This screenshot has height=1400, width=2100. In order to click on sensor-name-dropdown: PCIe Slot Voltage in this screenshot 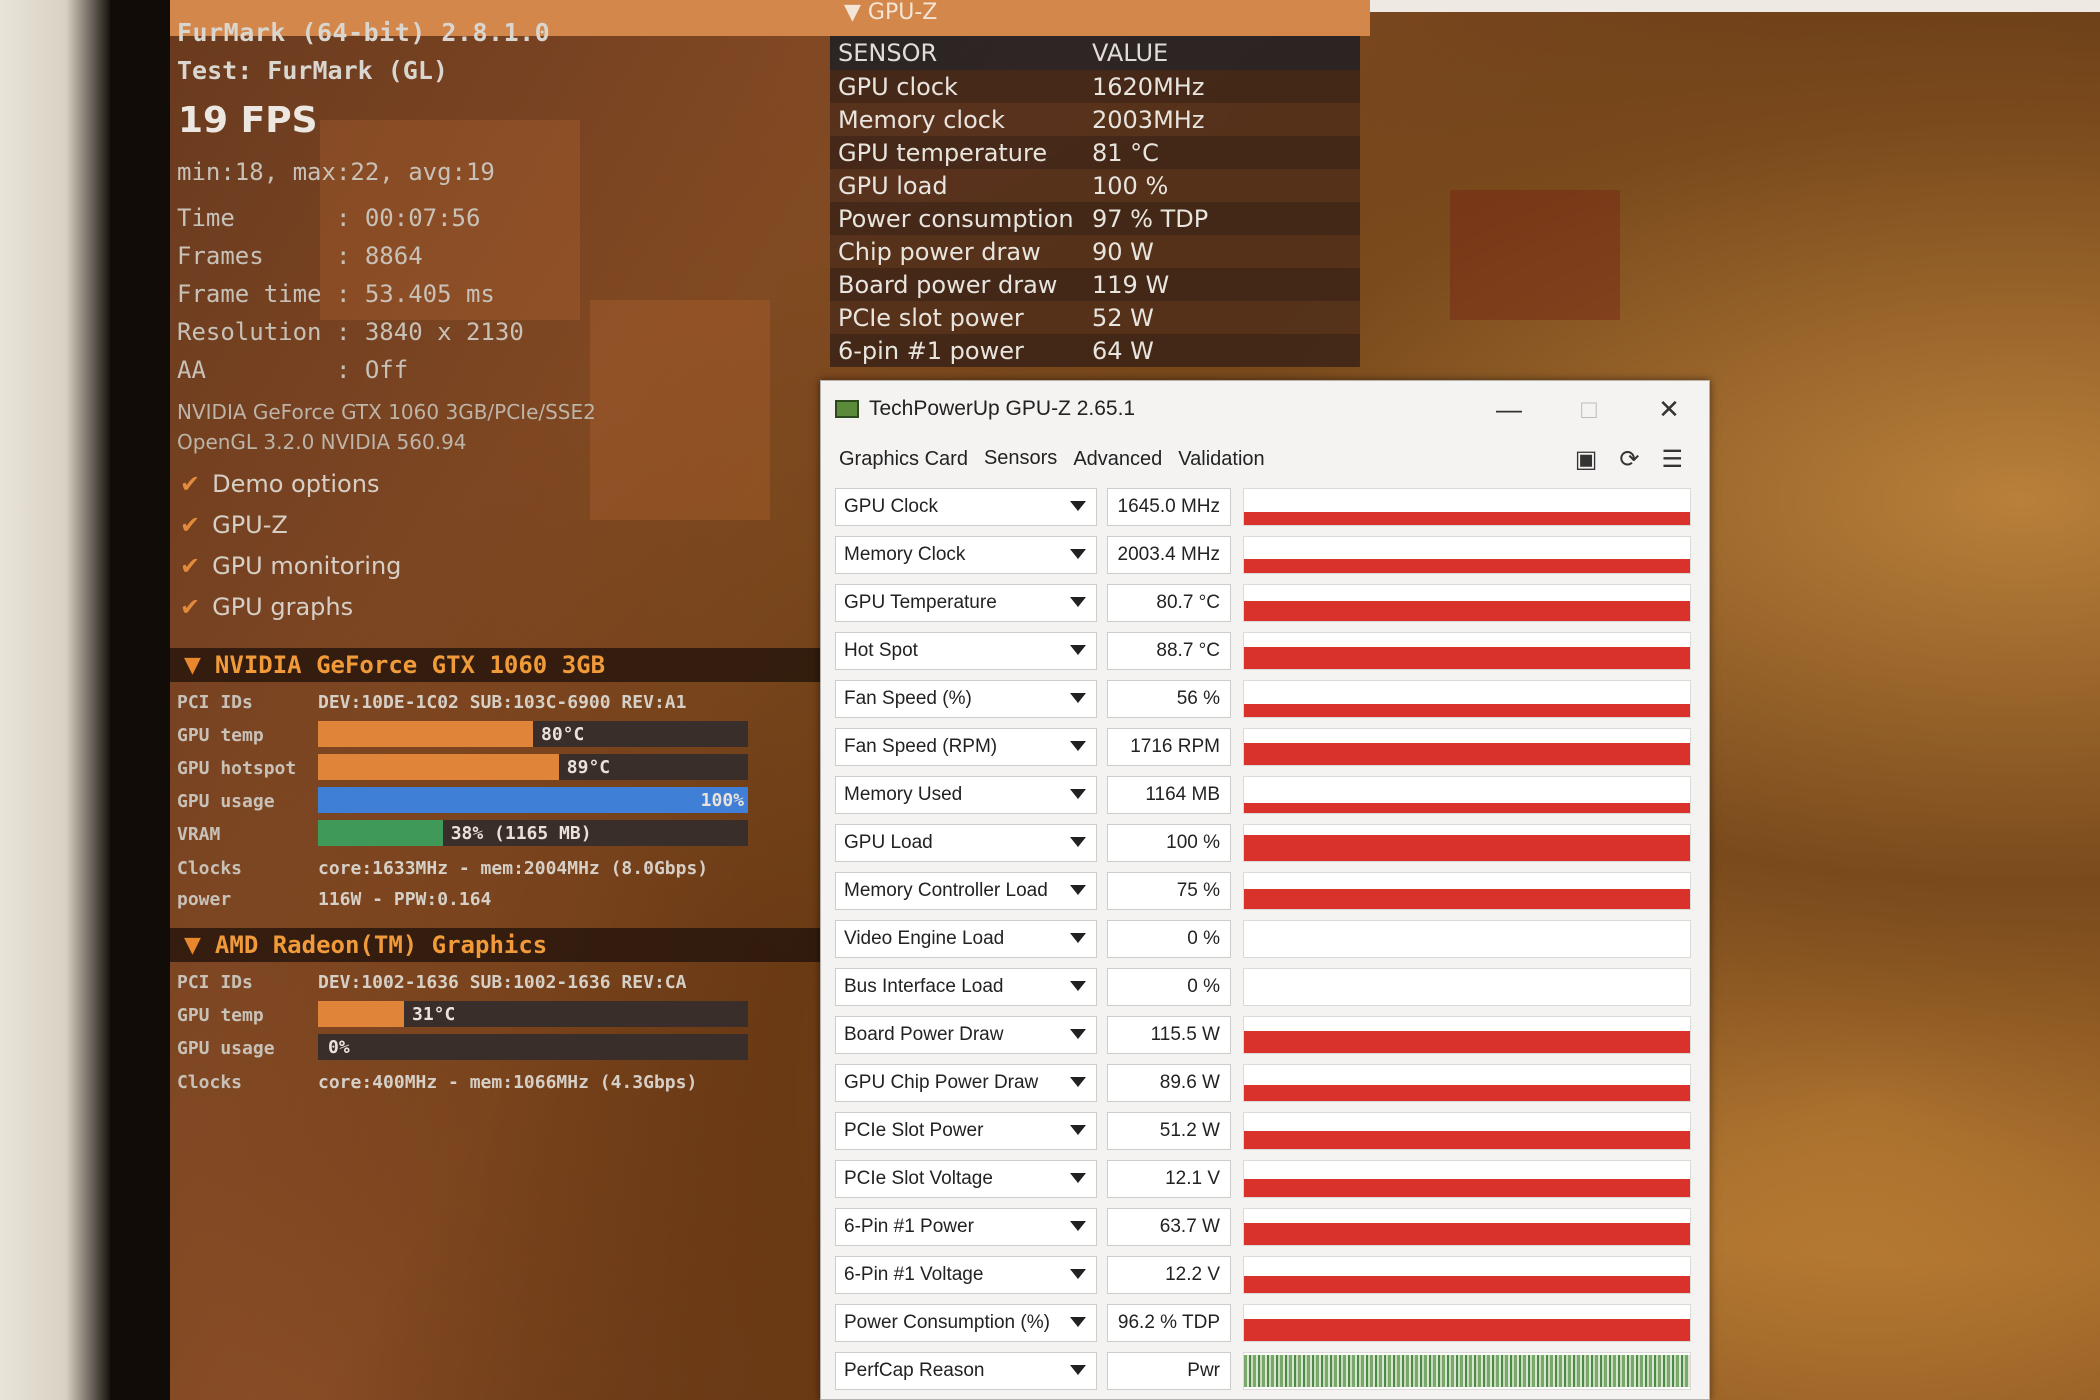, I will do `click(966, 1179)`.